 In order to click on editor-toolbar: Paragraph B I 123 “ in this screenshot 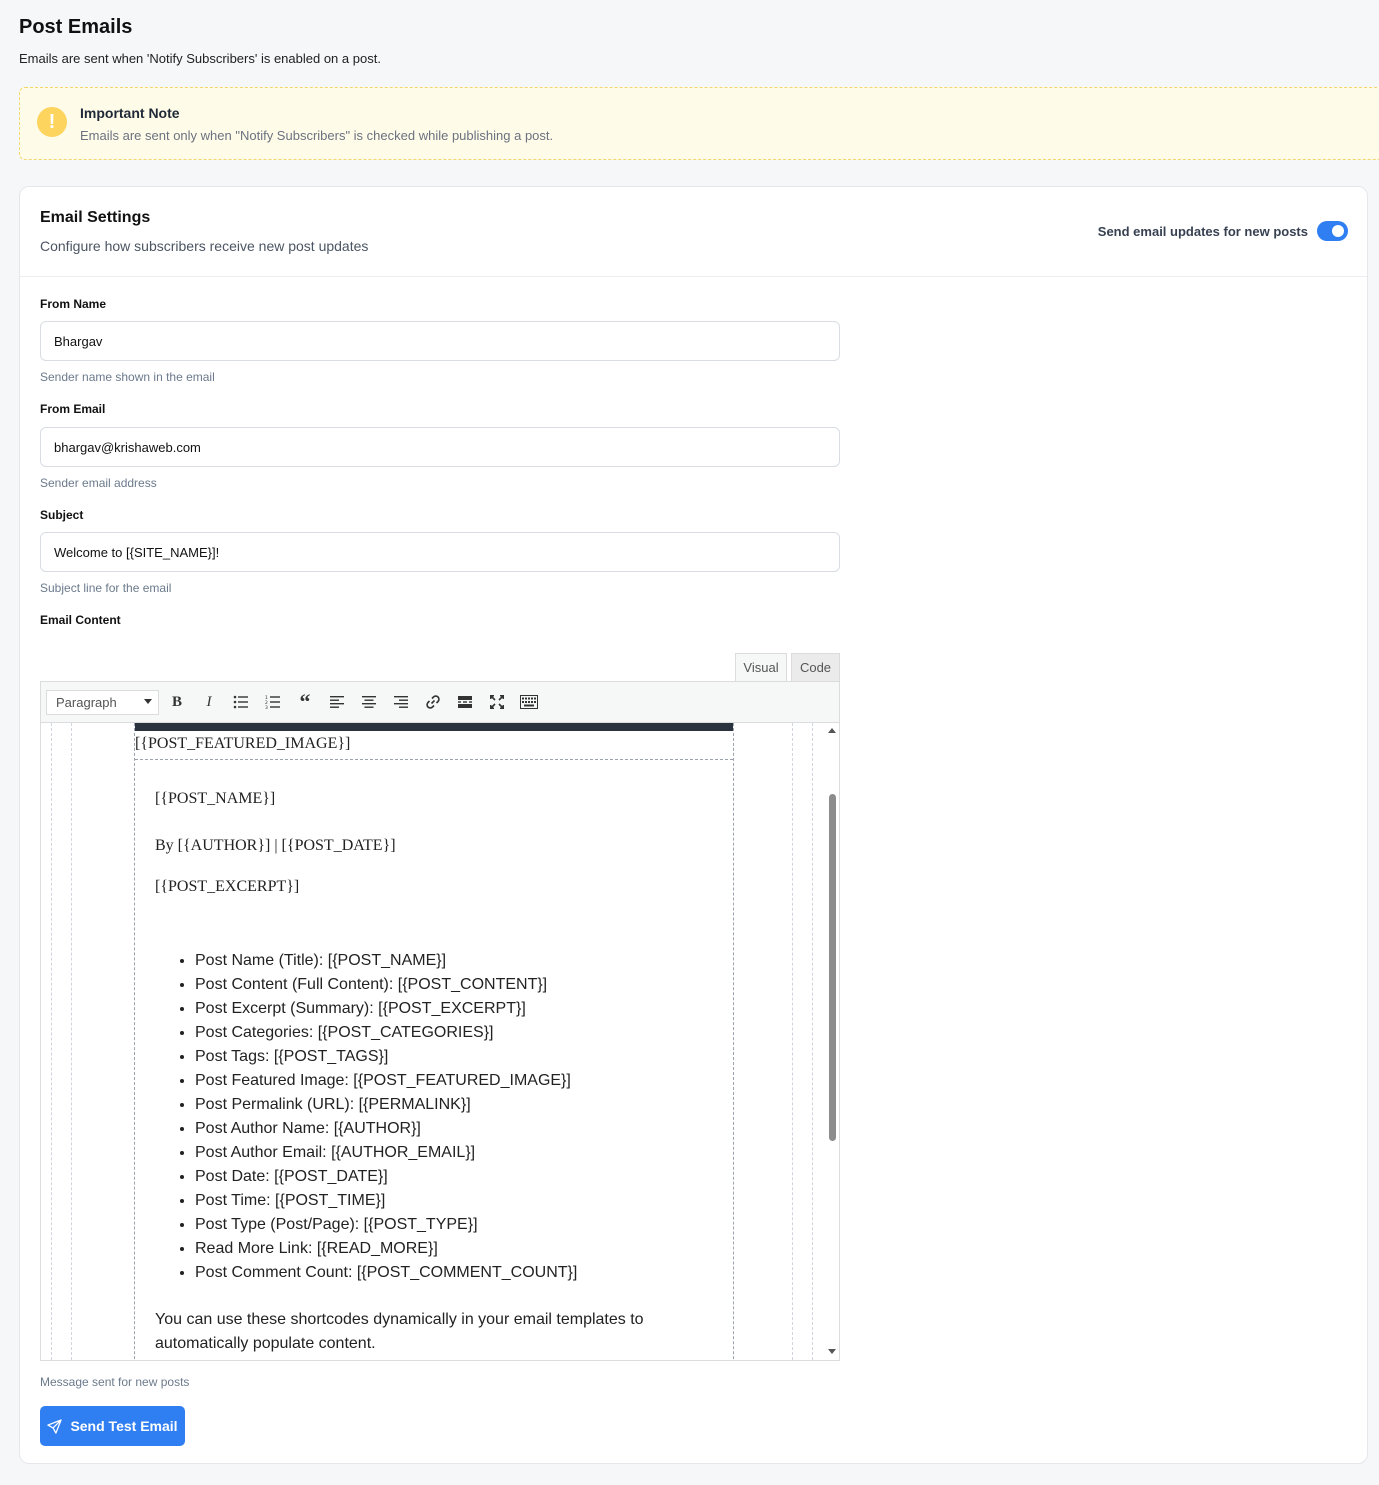, I will do `click(440, 702)`.